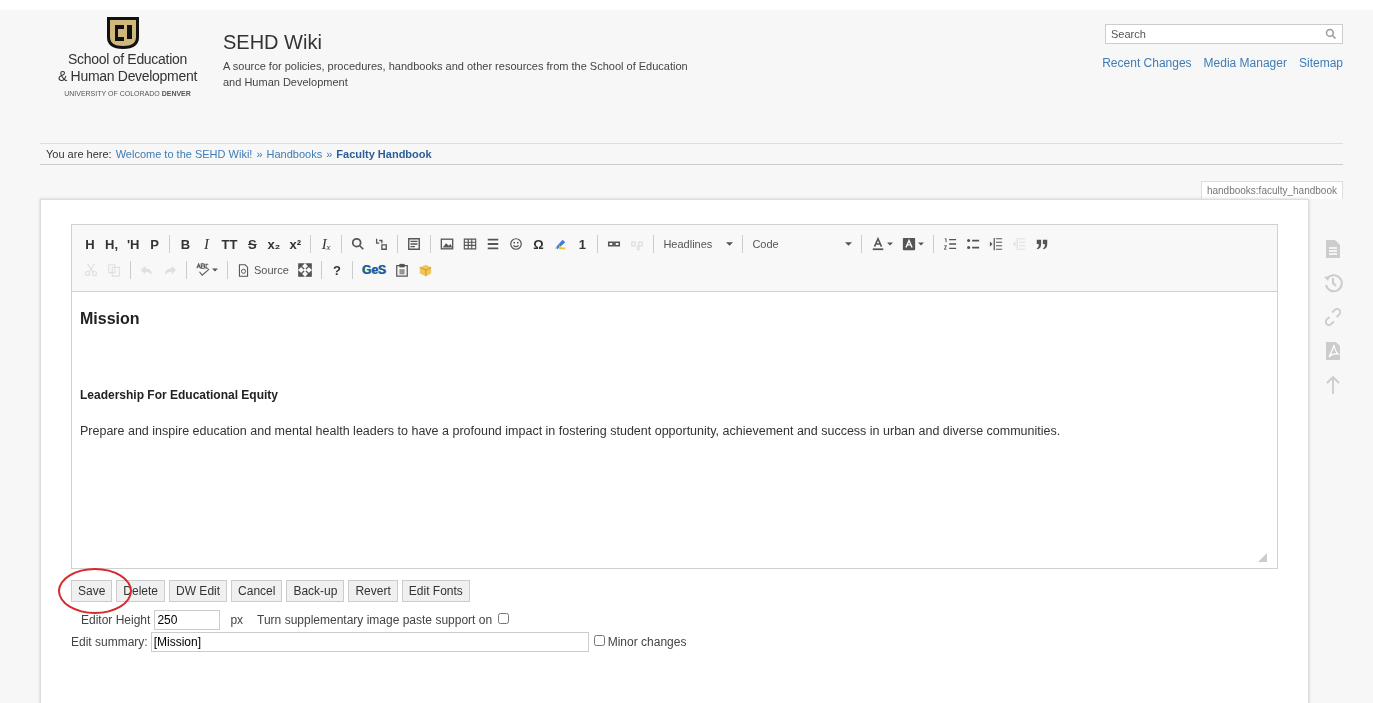 This screenshot has height=703, width=1373. I want to click on content-heading: Mission, so click(110, 319).